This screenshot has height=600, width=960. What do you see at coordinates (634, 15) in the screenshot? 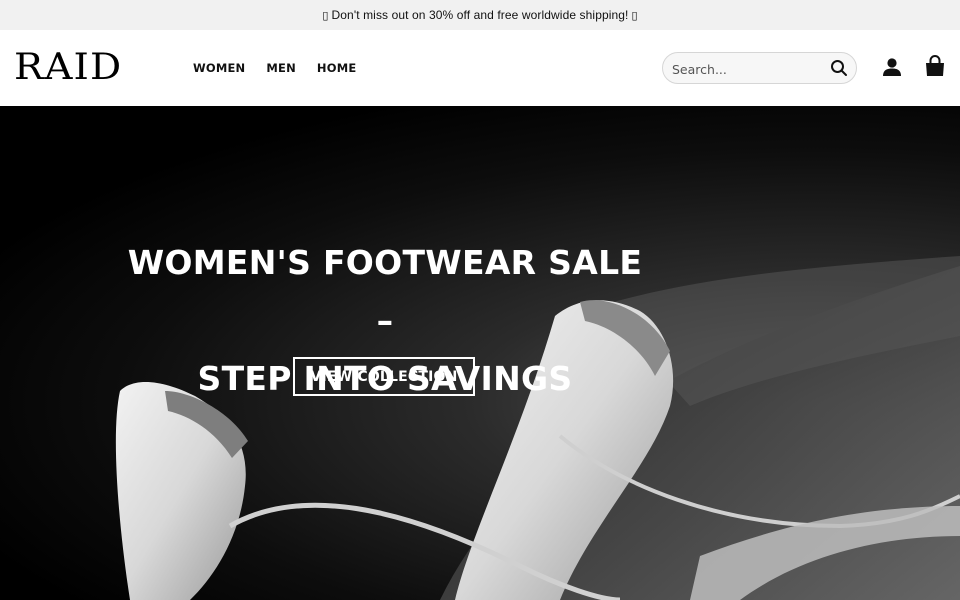
I see `announcement-trailing-icon: ▯` at bounding box center [634, 15].